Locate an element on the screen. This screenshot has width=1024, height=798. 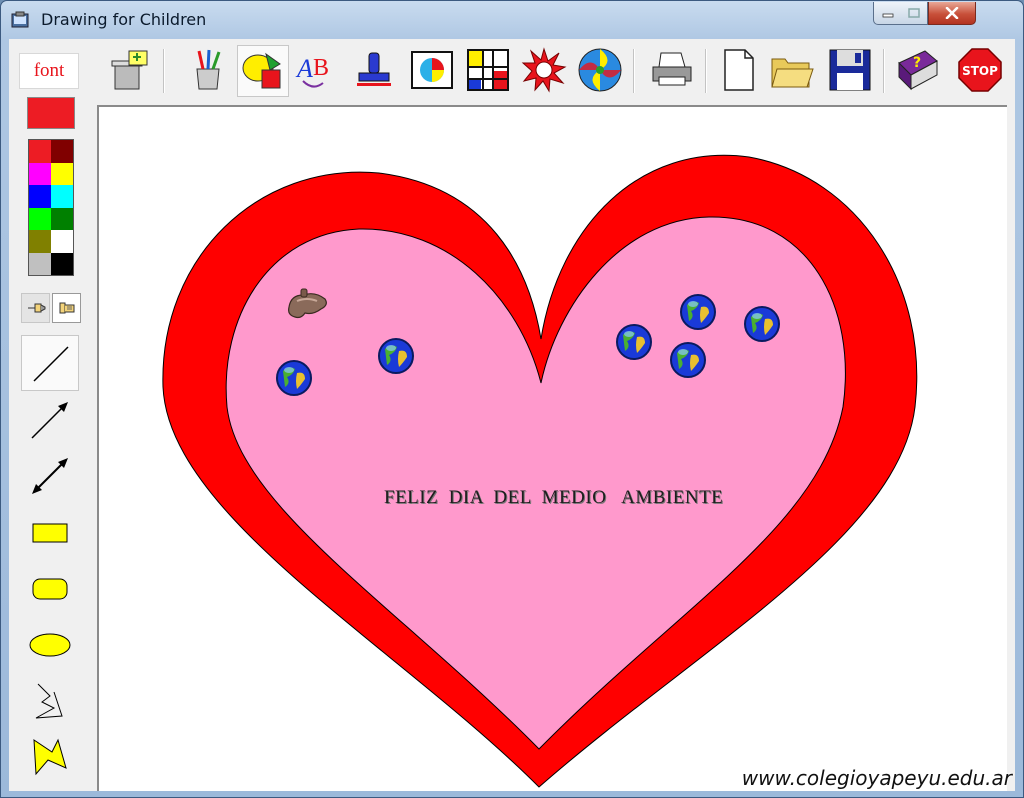
rounded-rectangle-tool is located at coordinates (50, 588).